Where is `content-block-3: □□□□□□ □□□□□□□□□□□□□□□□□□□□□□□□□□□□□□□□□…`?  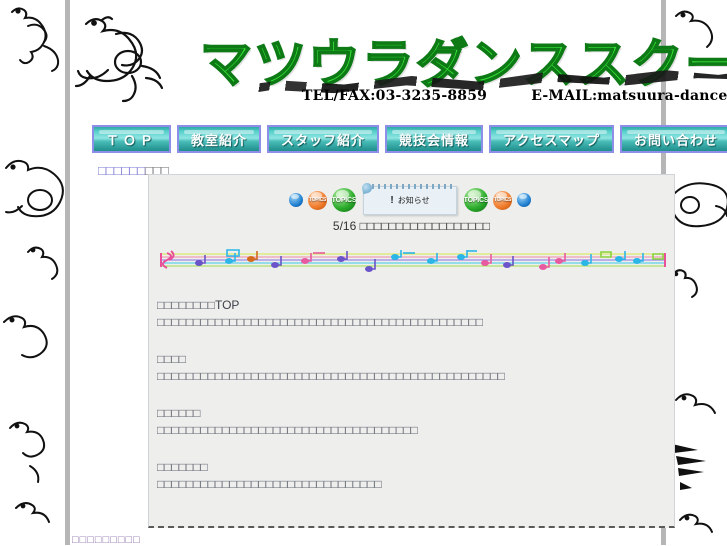
content-block-3: □□□□□□ □□□□□□□□□□□□□□□□□□□□□□□□□□□□□□□□□… is located at coordinates (410, 422).